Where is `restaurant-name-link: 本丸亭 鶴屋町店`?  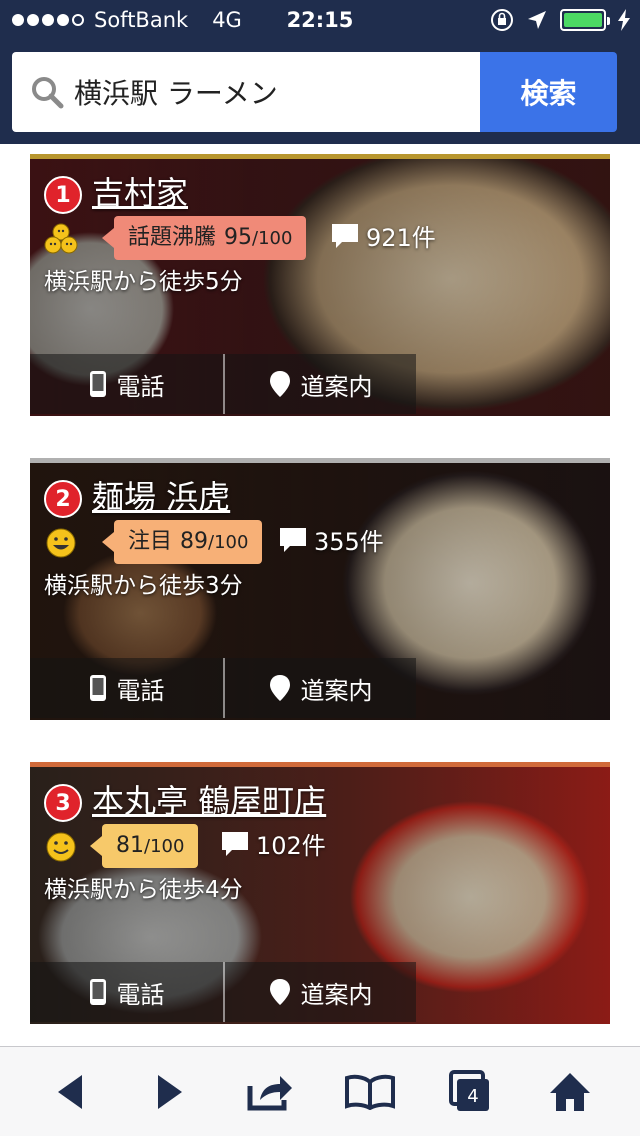
restaurant-name-link: 本丸亭 鶴屋町店 is located at coordinates (209, 799).